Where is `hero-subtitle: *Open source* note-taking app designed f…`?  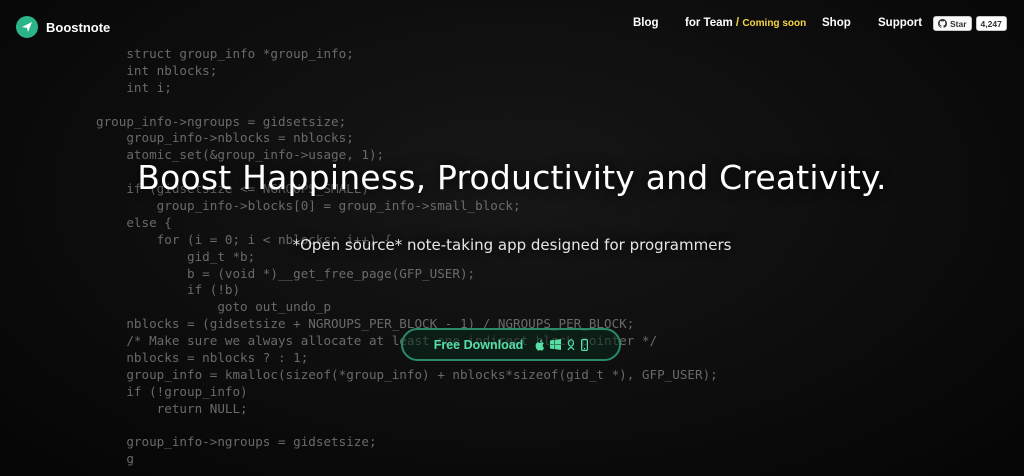
hero-subtitle: *Open source* note-taking app designed f… is located at coordinates (512, 245).